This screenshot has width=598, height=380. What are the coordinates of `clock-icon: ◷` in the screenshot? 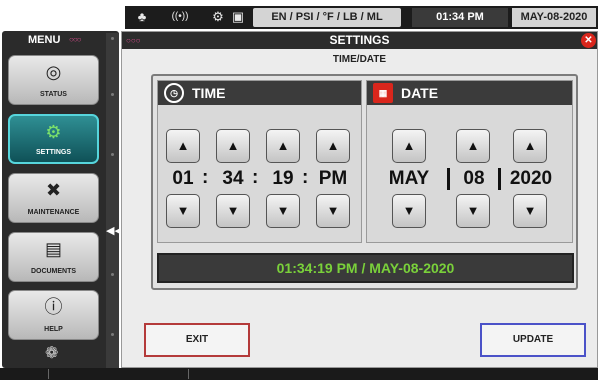 It's located at (174, 93).